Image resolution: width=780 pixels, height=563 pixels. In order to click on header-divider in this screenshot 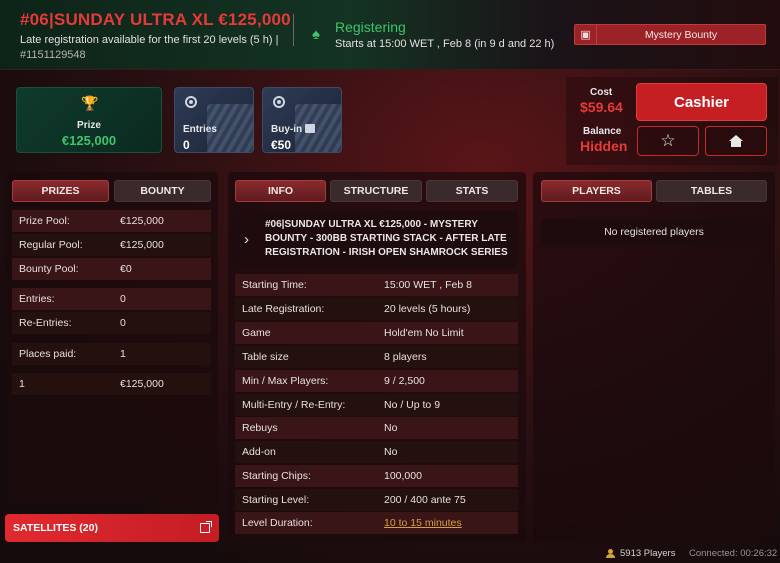, I will do `click(293, 30)`.